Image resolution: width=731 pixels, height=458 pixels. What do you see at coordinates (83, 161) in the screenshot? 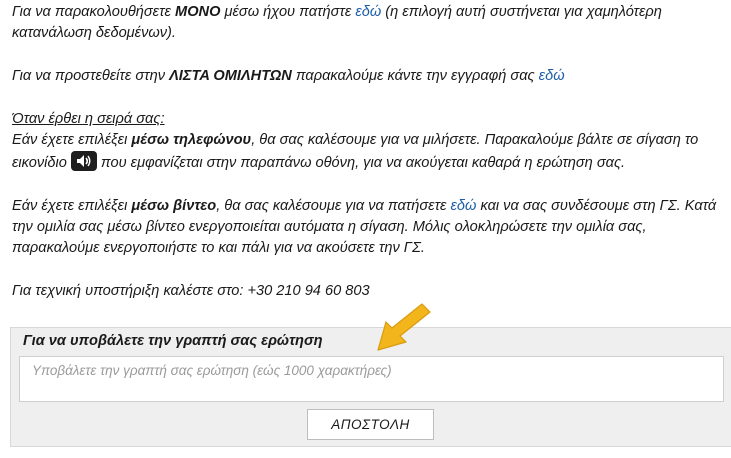
I see `speaker-icon` at bounding box center [83, 161].